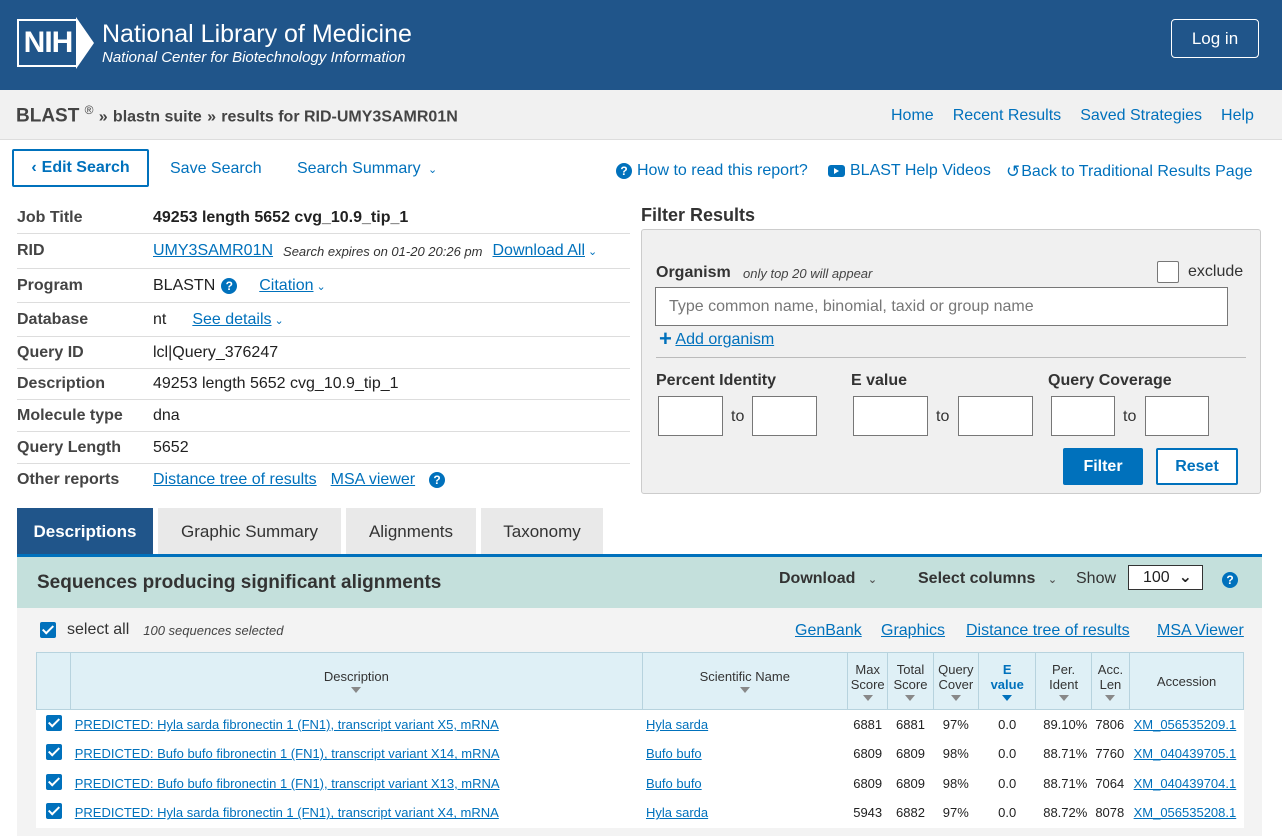 This screenshot has width=1282, height=836. I want to click on msa-viewer-link: MSA viewer, so click(373, 480).